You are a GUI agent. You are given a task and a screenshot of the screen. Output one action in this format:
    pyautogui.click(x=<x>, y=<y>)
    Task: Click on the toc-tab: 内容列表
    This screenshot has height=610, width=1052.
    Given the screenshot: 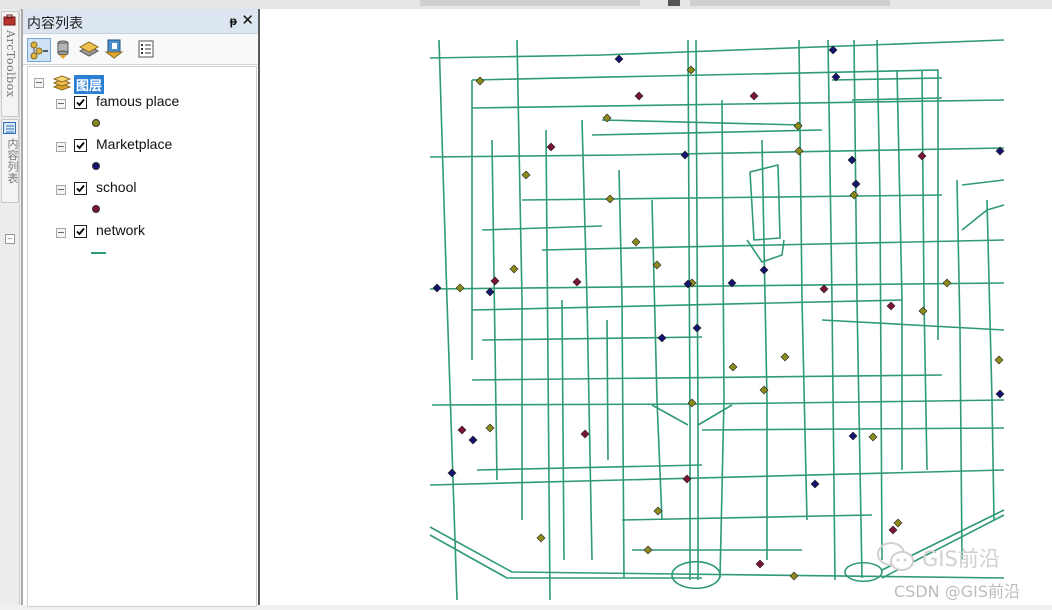 What is the action you would take?
    pyautogui.click(x=10, y=161)
    